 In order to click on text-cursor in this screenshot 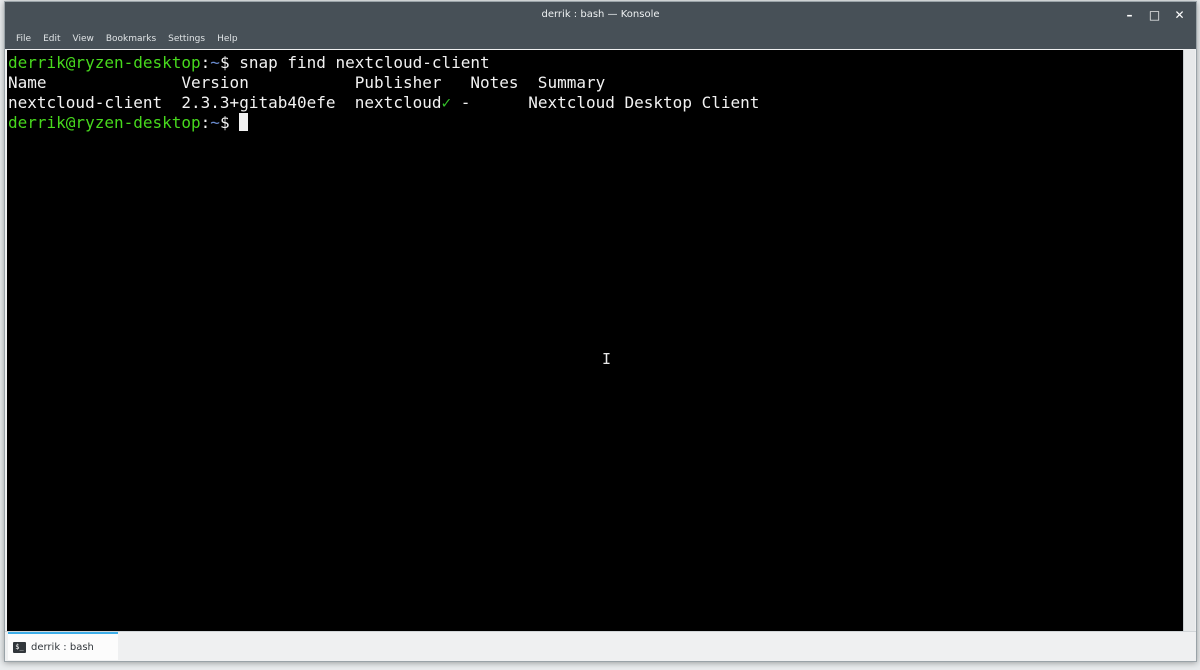, I will do `click(244, 122)`.